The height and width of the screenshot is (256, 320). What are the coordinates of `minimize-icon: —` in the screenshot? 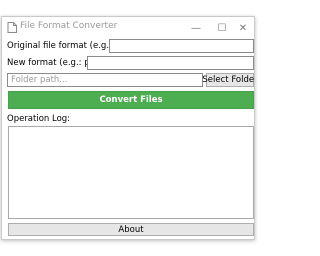 It's located at (196, 28).